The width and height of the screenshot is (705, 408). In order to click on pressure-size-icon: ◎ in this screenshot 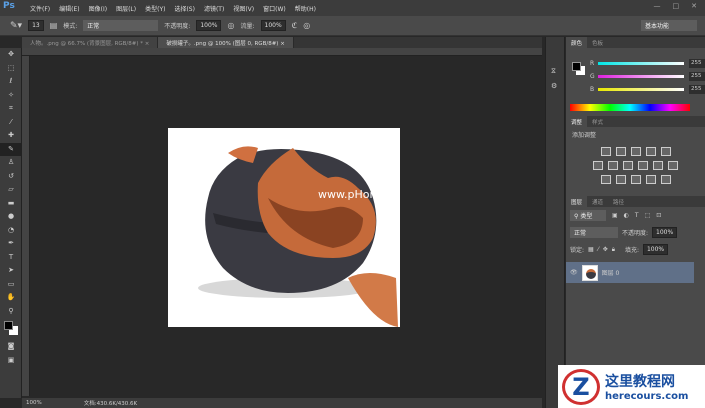, I will do `click(306, 25)`.